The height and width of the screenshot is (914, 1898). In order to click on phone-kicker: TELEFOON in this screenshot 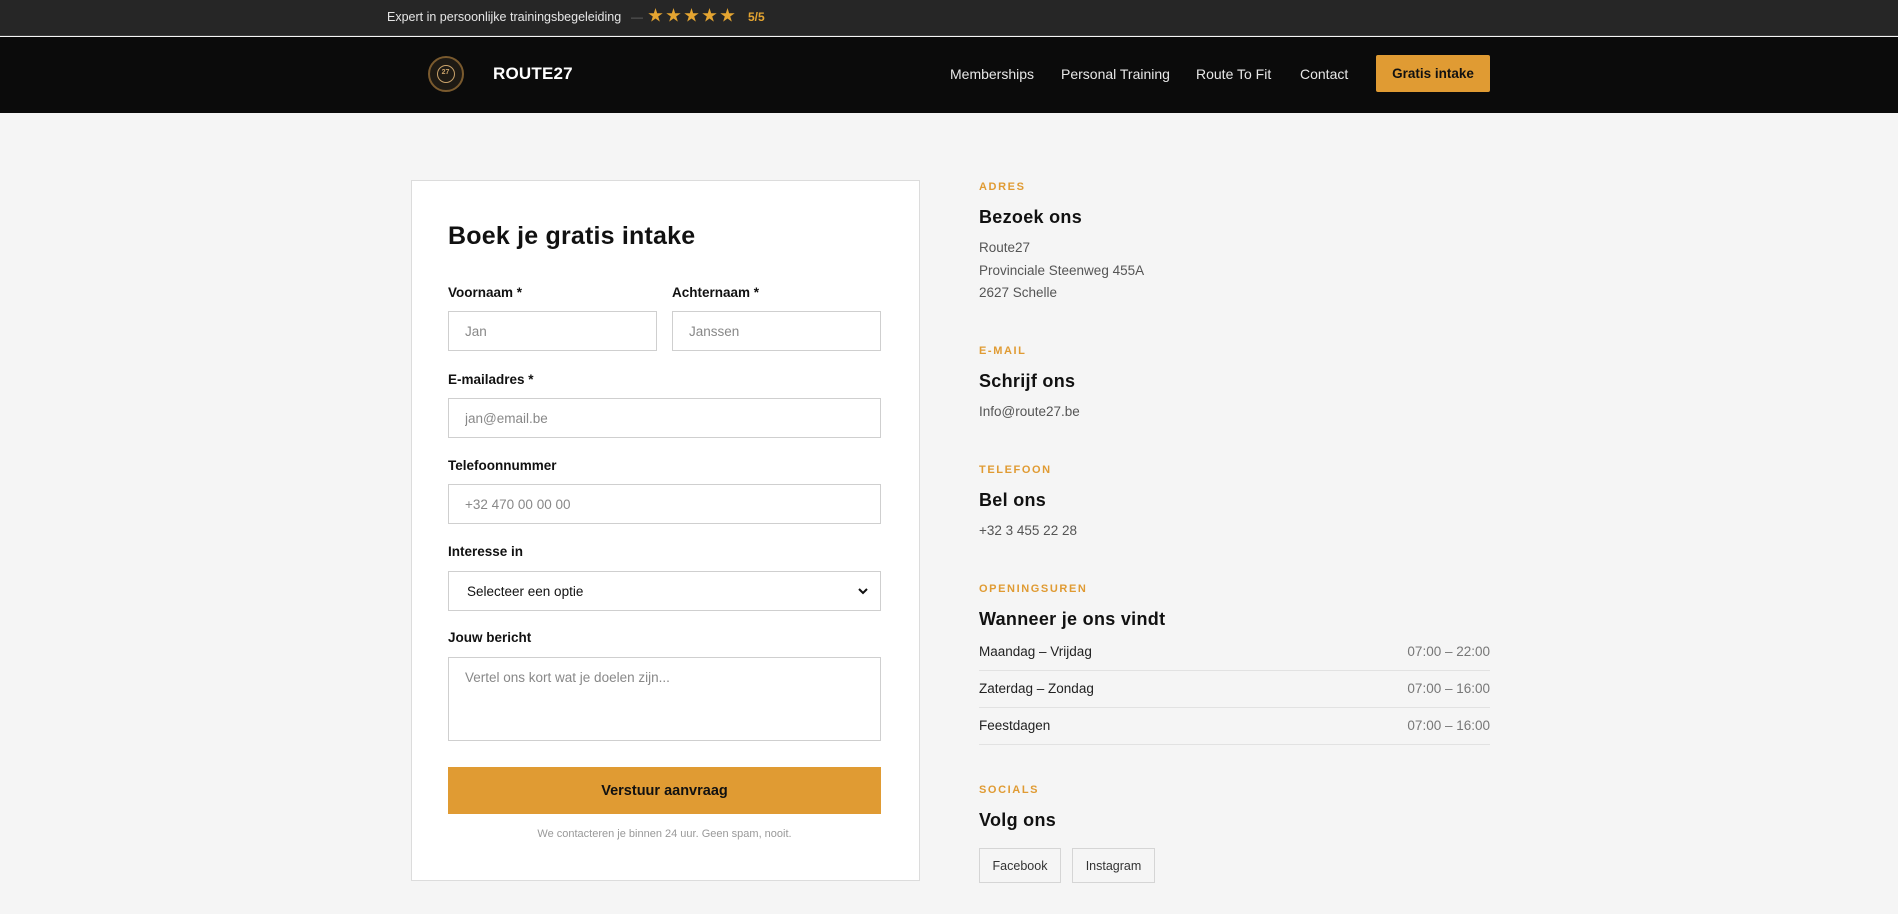, I will do `click(1015, 470)`.